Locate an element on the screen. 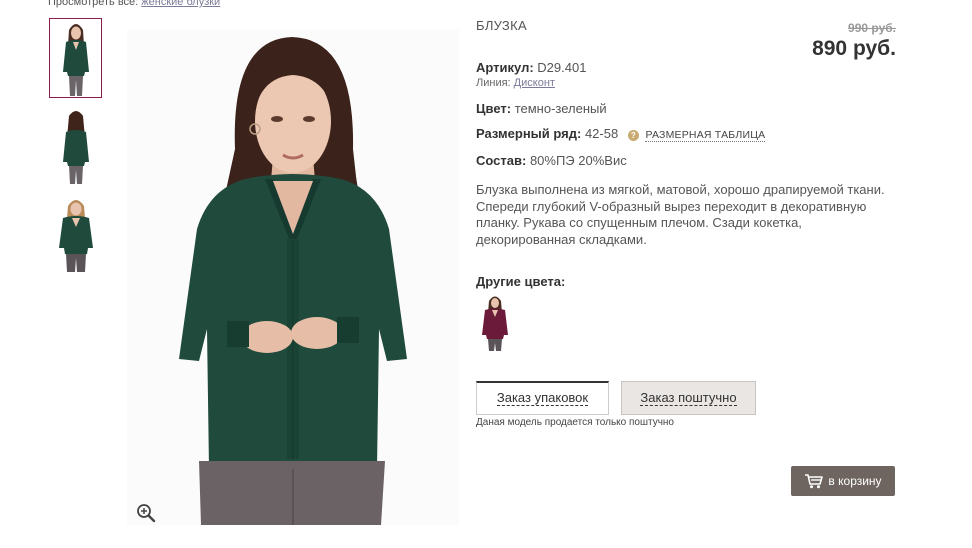 This screenshot has width=972, height=548. info-icon: ? is located at coordinates (633, 135).